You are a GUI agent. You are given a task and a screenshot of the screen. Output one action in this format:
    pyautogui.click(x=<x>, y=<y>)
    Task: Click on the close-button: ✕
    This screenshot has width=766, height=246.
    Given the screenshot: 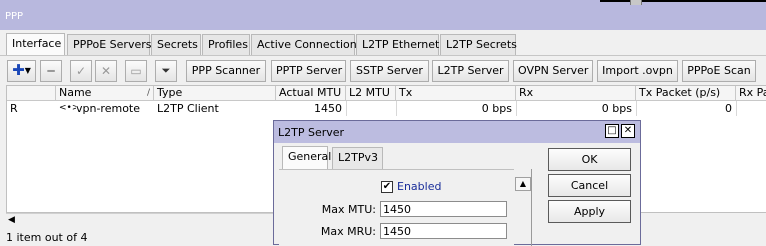 What is the action you would take?
    pyautogui.click(x=628, y=131)
    